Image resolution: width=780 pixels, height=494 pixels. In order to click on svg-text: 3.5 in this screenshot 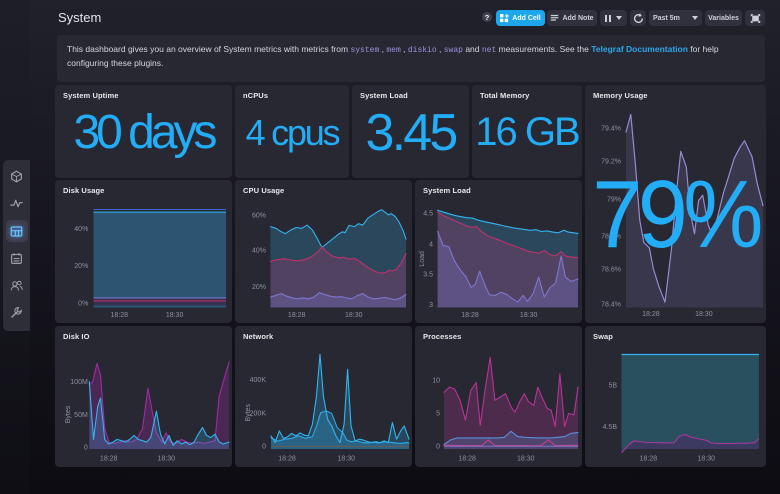, I will do `click(428, 275)`.